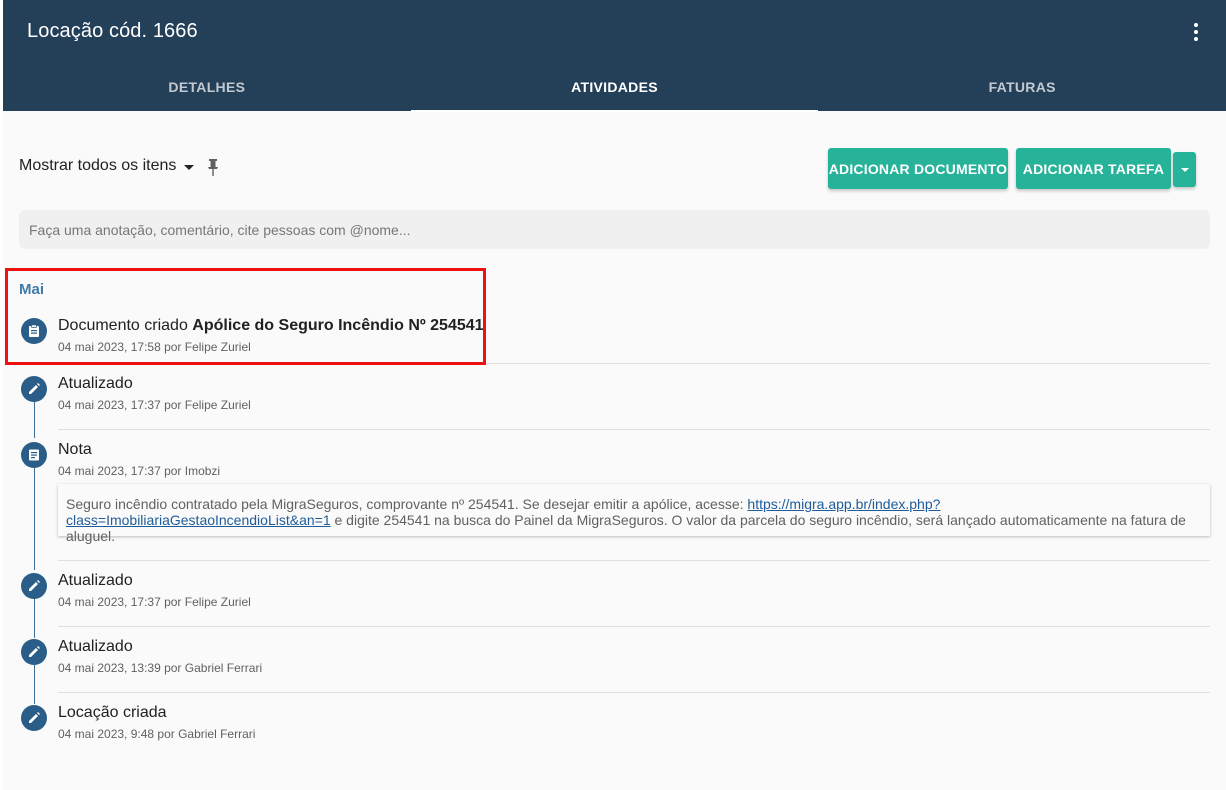 The height and width of the screenshot is (790, 1226). I want to click on document-name: Apólice do Seguro Incêndio Nº 254541, so click(338, 325).